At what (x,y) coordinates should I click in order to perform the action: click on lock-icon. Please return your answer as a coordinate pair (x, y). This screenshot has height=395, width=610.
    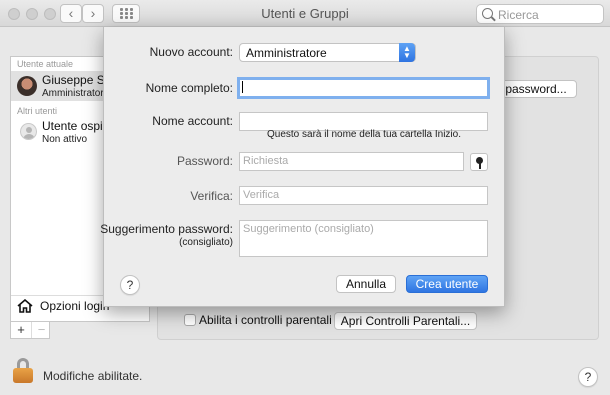
    Looking at the image, I should click on (24, 371).